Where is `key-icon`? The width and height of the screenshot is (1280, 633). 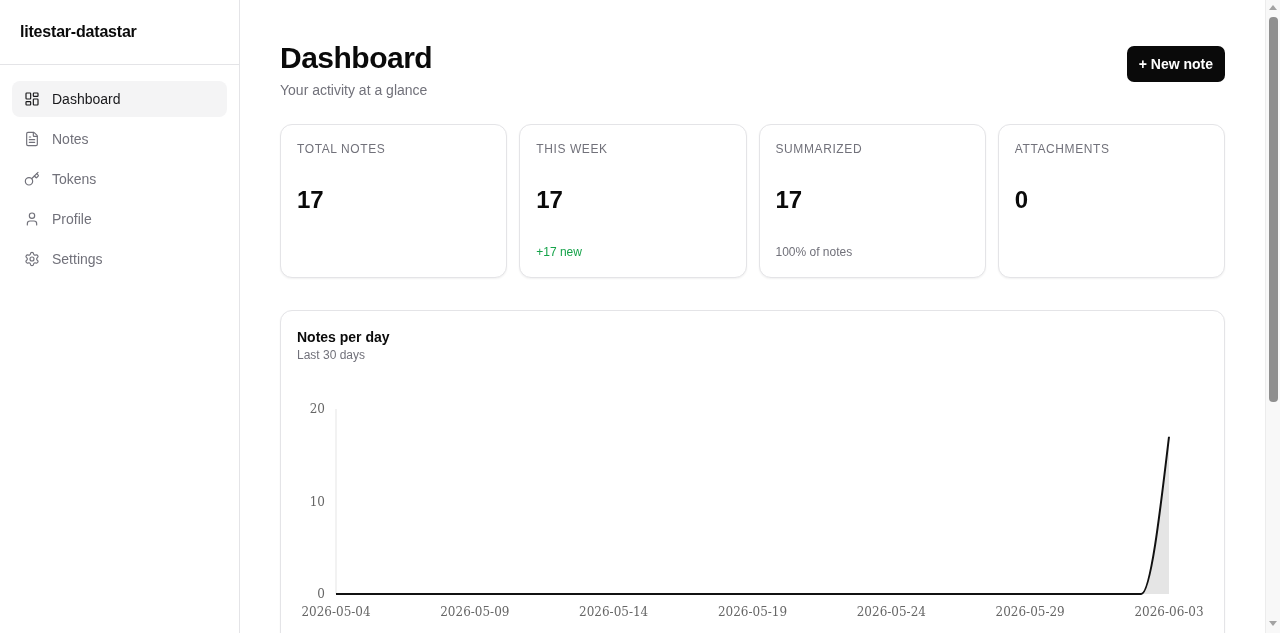
key-icon is located at coordinates (32, 179).